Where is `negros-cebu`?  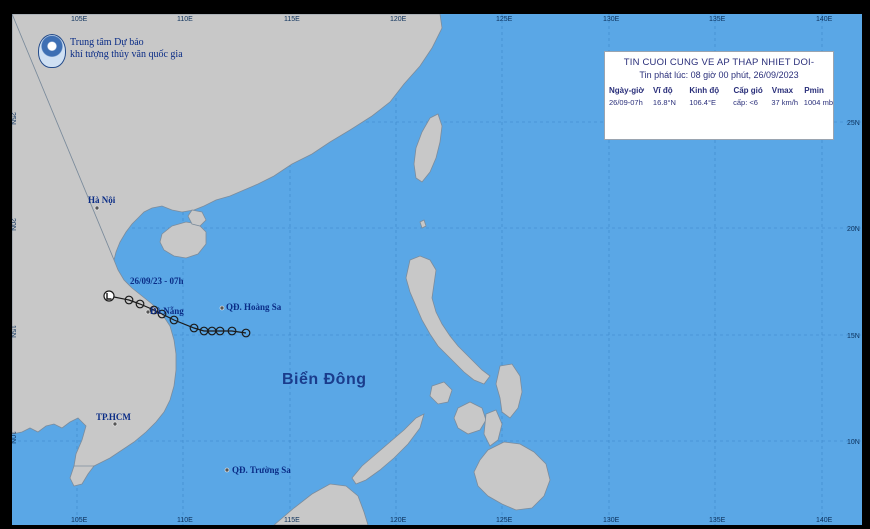
negros-cebu is located at coordinates (493, 428).